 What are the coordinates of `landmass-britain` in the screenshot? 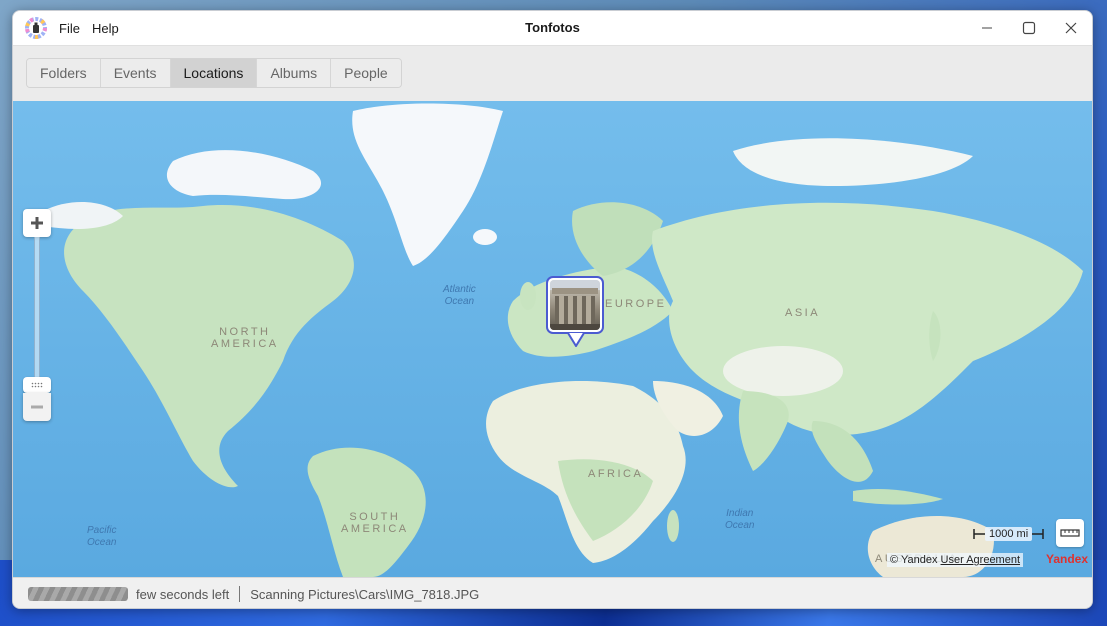 It's located at (528, 296).